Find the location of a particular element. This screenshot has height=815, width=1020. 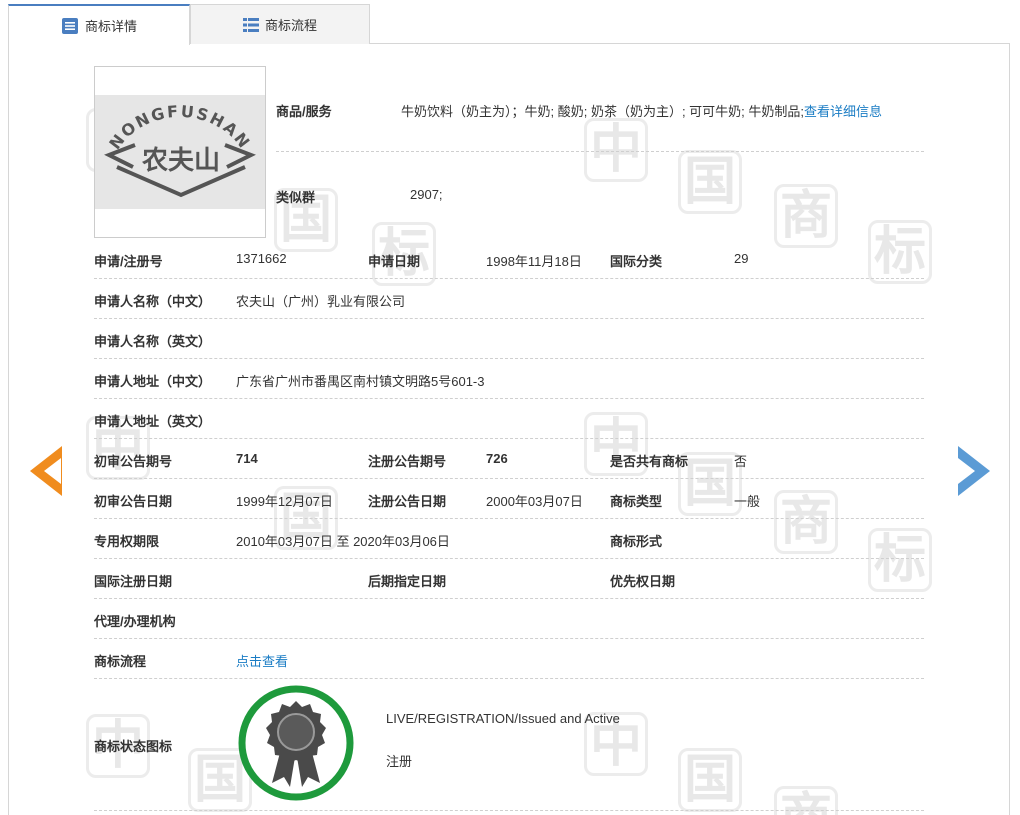

trademark-logo: NONGFUSHAN 农夫山 is located at coordinates (180, 152).